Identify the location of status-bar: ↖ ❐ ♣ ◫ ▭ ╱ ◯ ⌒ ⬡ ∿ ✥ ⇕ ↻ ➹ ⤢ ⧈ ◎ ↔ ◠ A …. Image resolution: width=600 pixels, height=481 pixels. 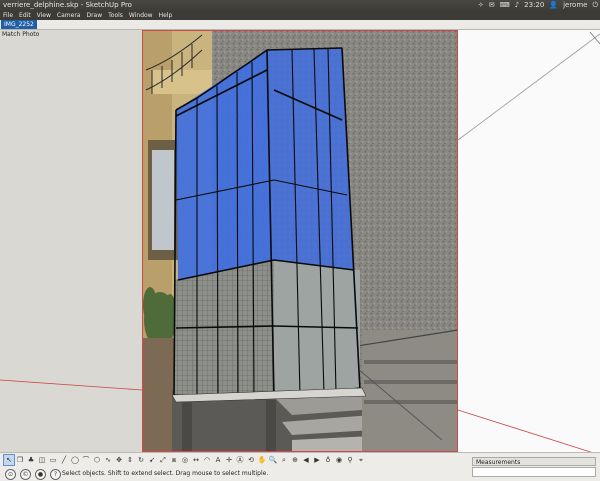
(300, 466).